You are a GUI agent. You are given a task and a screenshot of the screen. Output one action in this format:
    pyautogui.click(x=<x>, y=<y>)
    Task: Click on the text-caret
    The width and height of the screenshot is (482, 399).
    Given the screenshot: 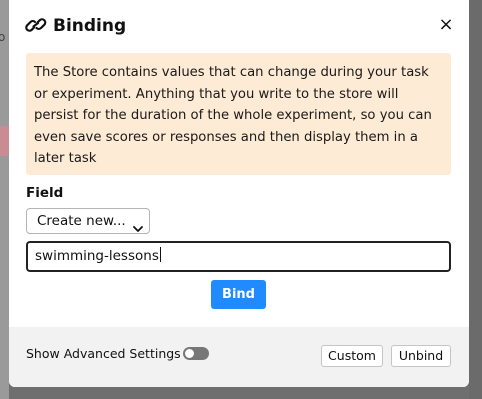 What is the action you would take?
    pyautogui.click(x=160, y=254)
    